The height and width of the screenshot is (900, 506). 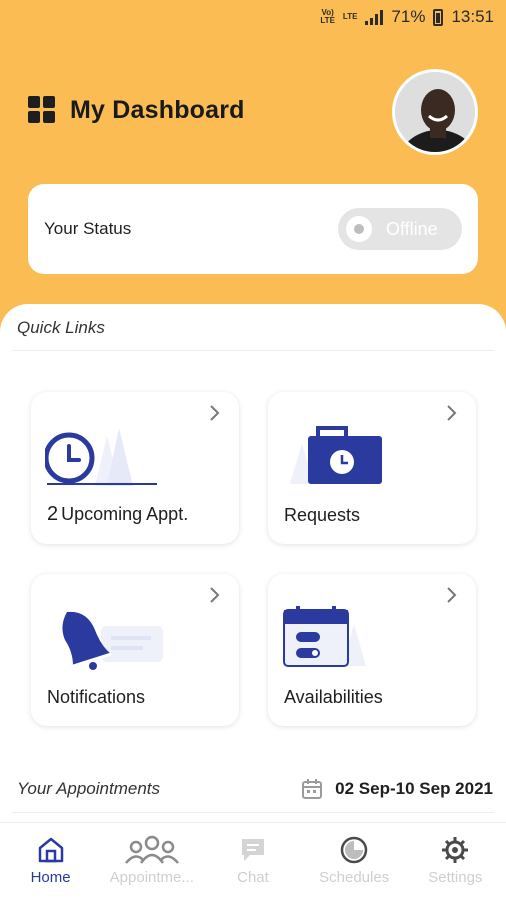 I want to click on nav-settings: Settings, so click(x=455, y=860).